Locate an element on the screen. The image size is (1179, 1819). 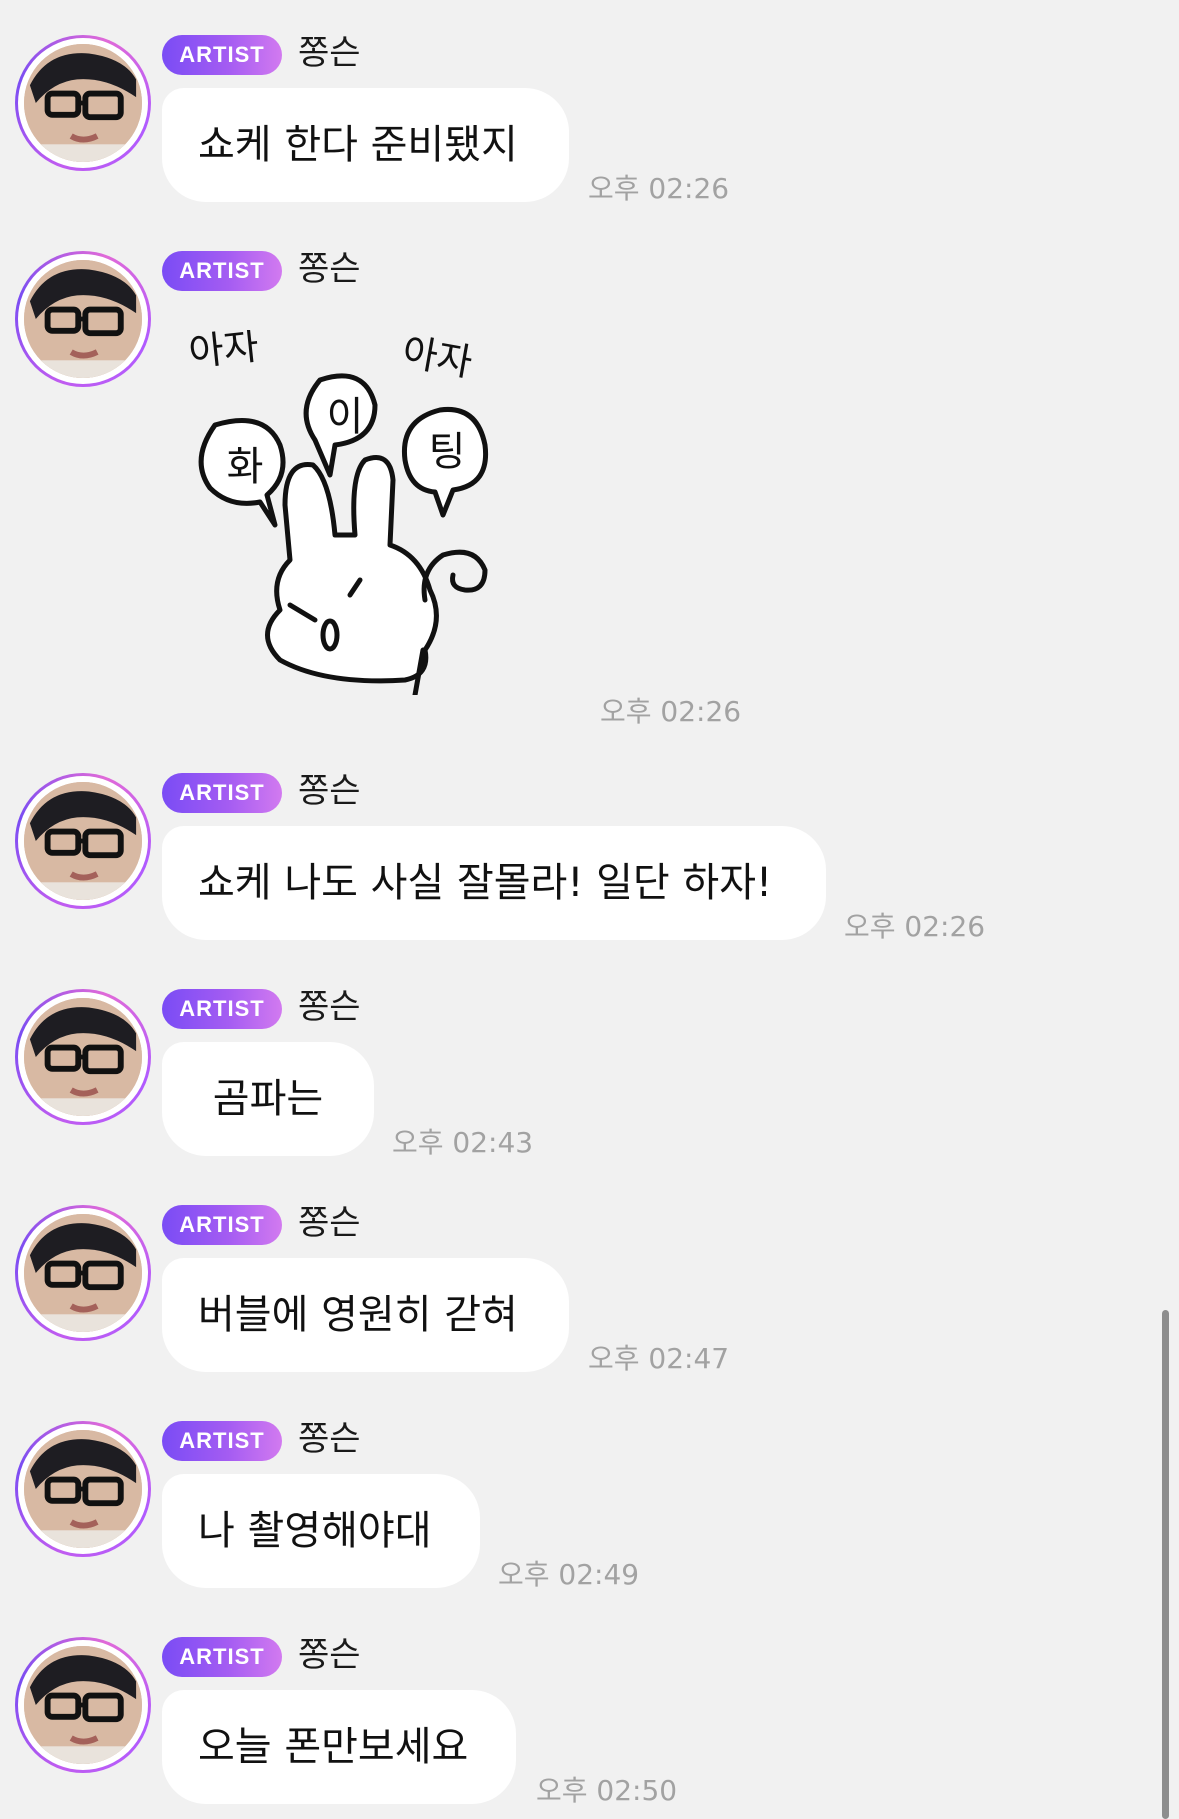
message-time: 오후 02:43 is located at coordinates (463, 1142).